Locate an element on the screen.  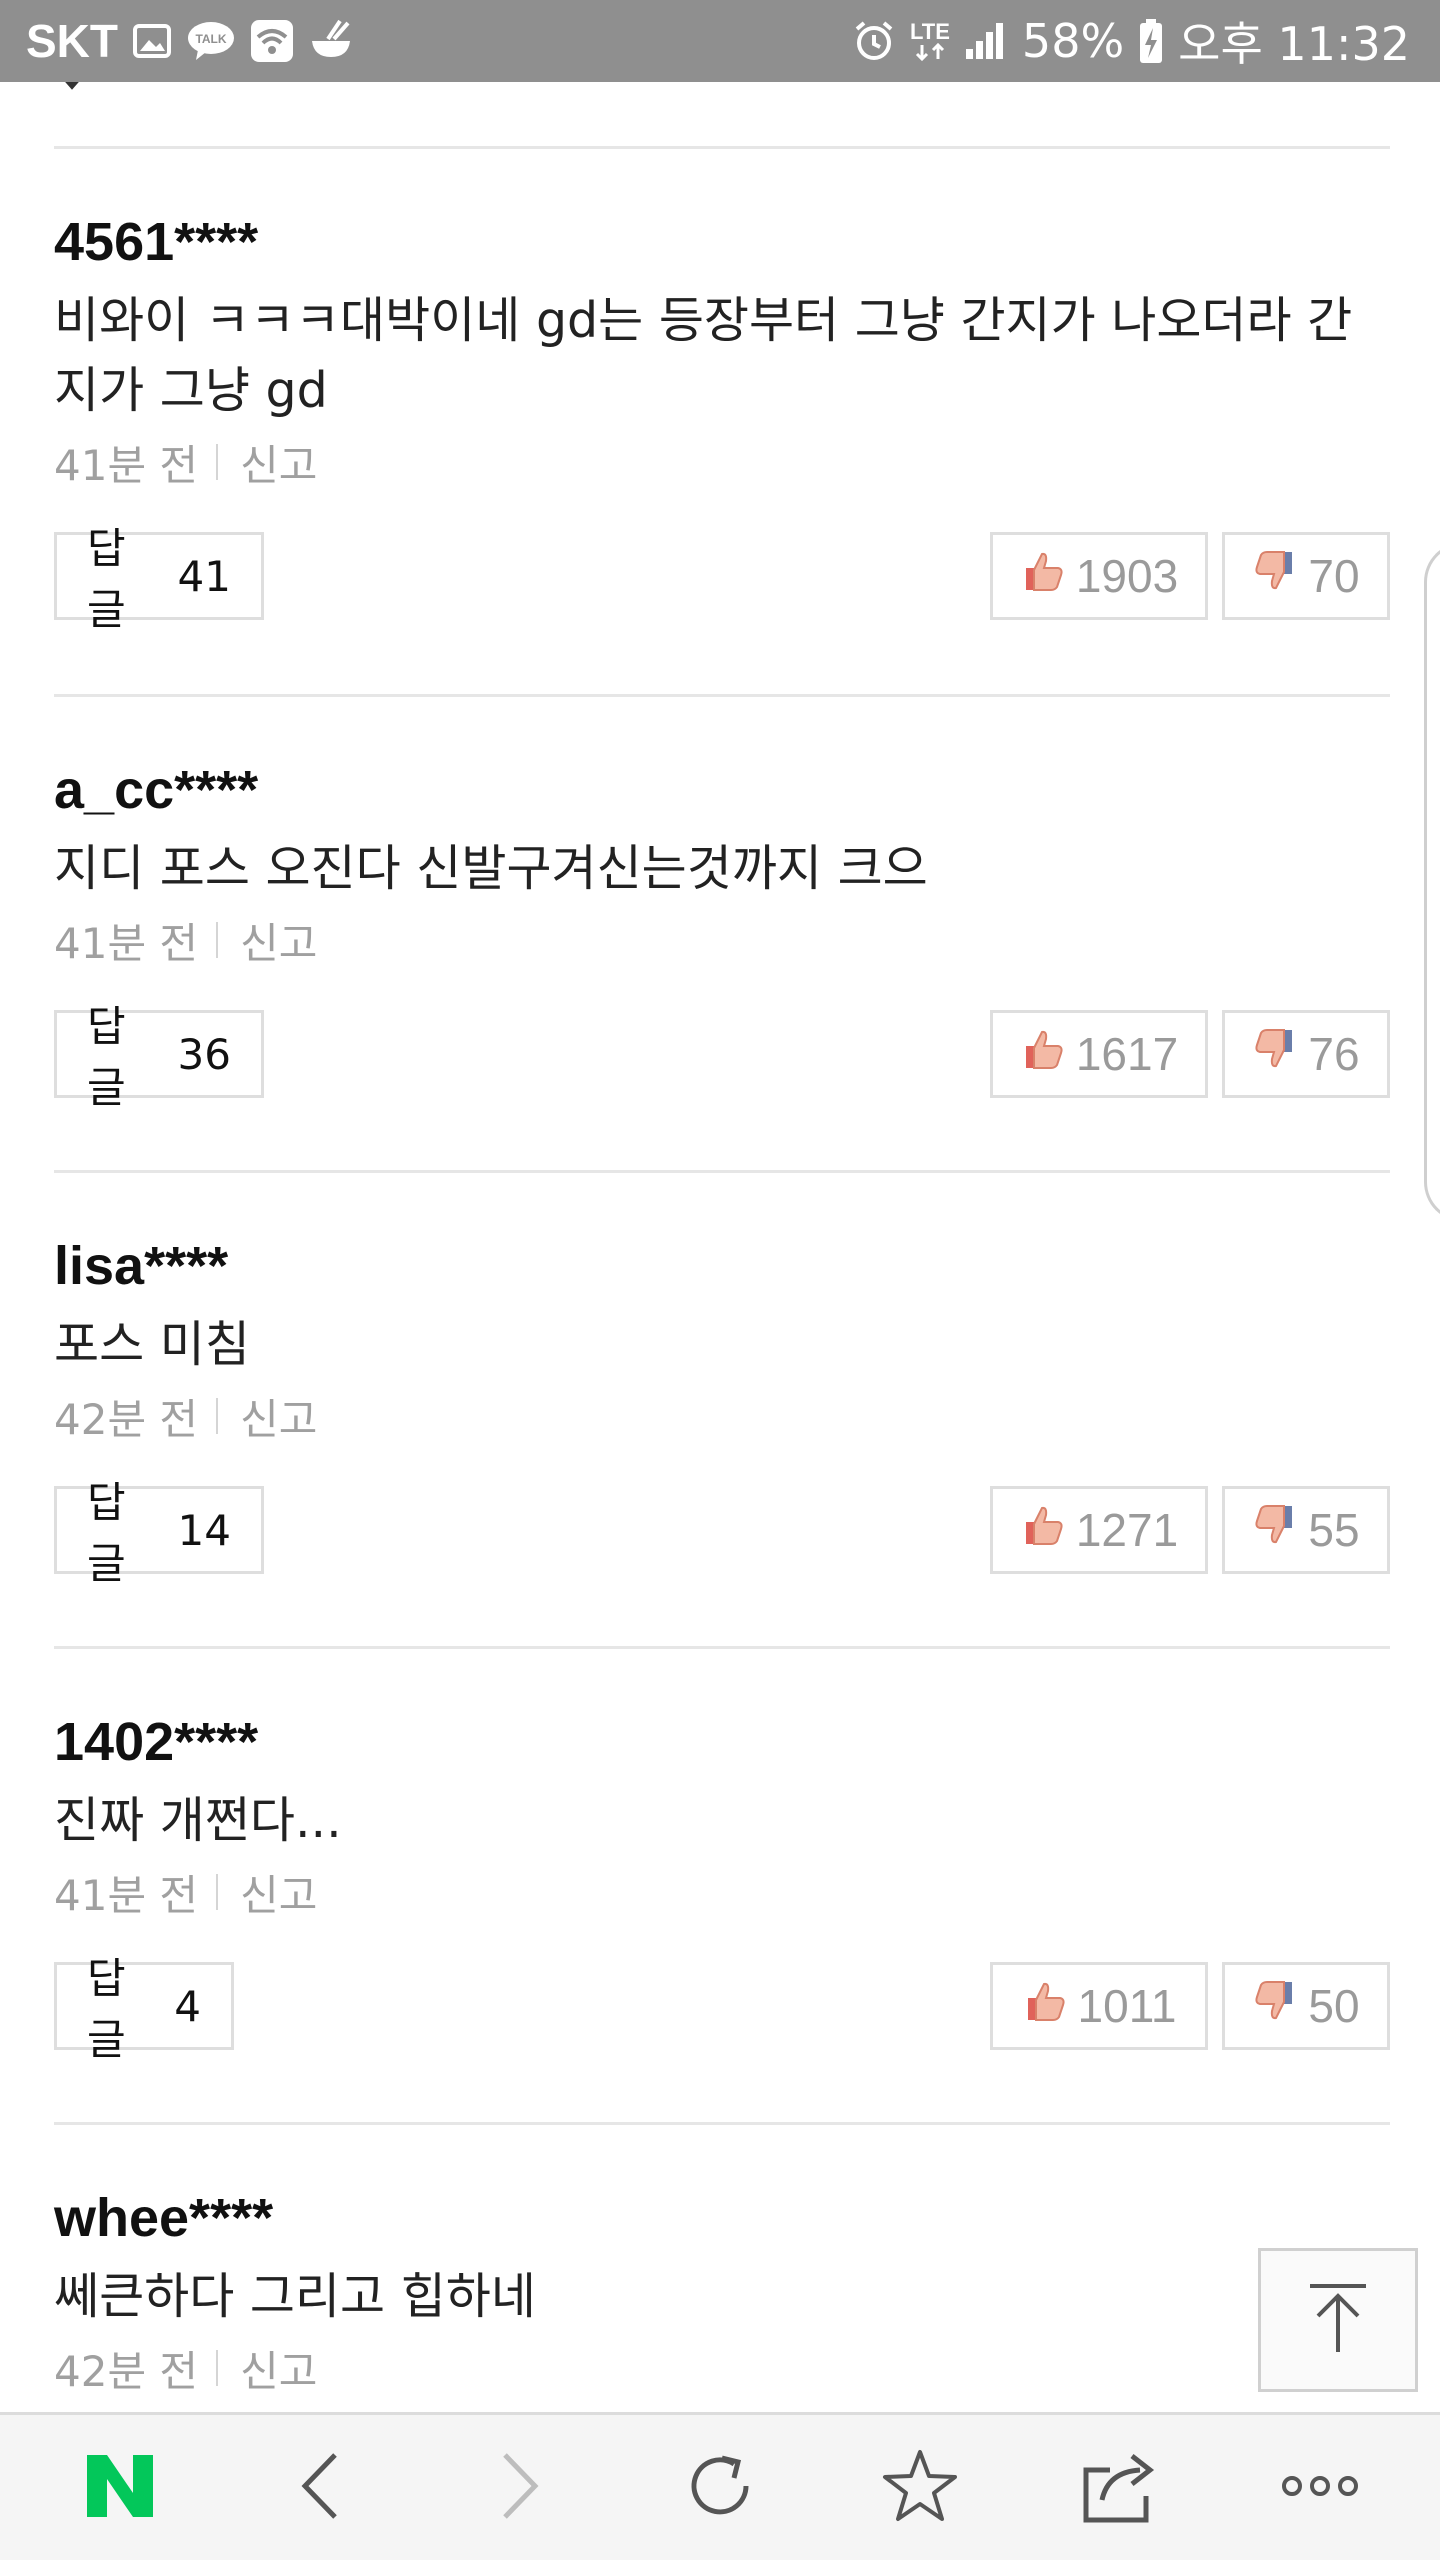
like-button: 1271 is located at coordinates (1099, 1530).